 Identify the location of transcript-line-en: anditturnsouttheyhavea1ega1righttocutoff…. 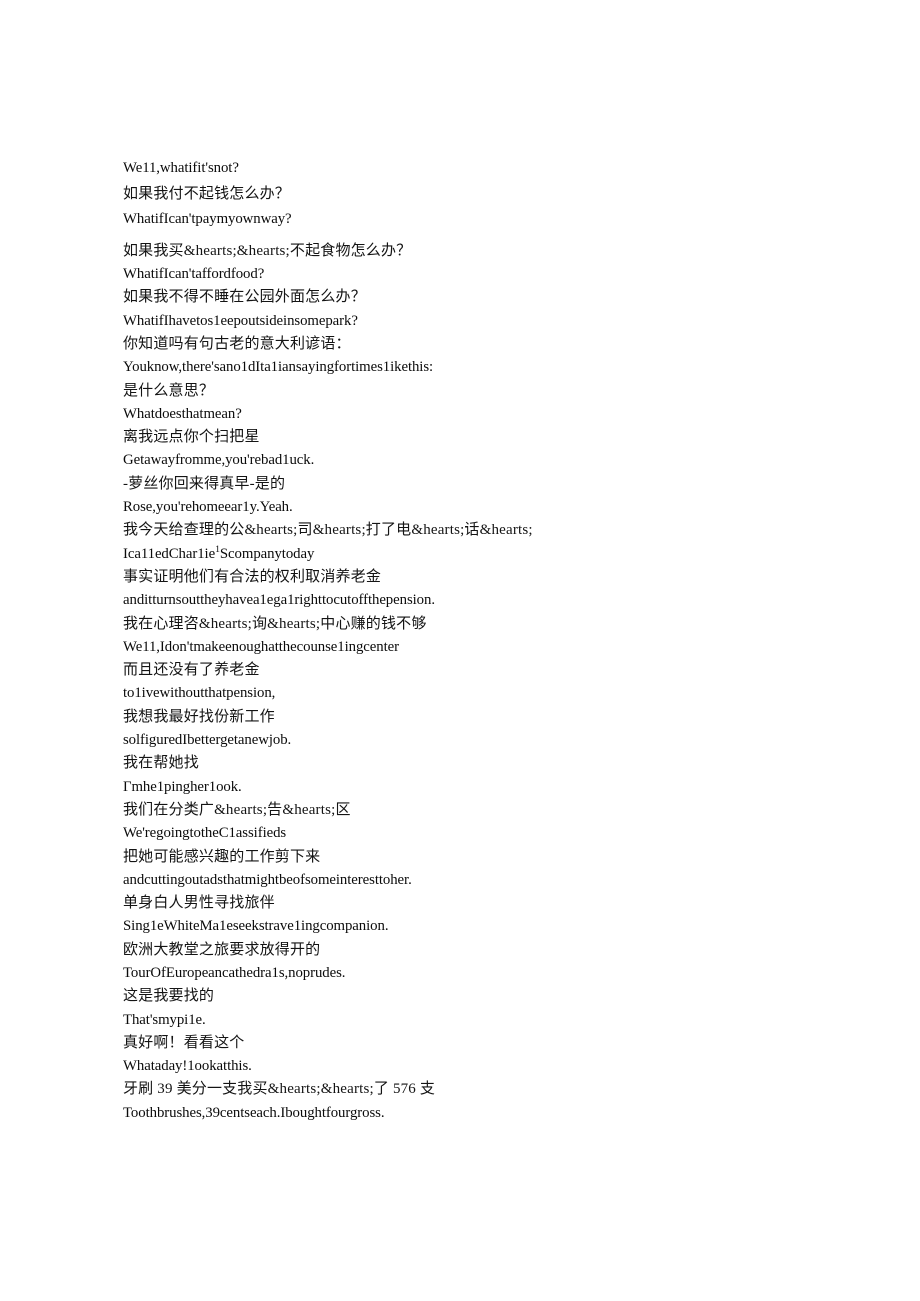
(279, 600).